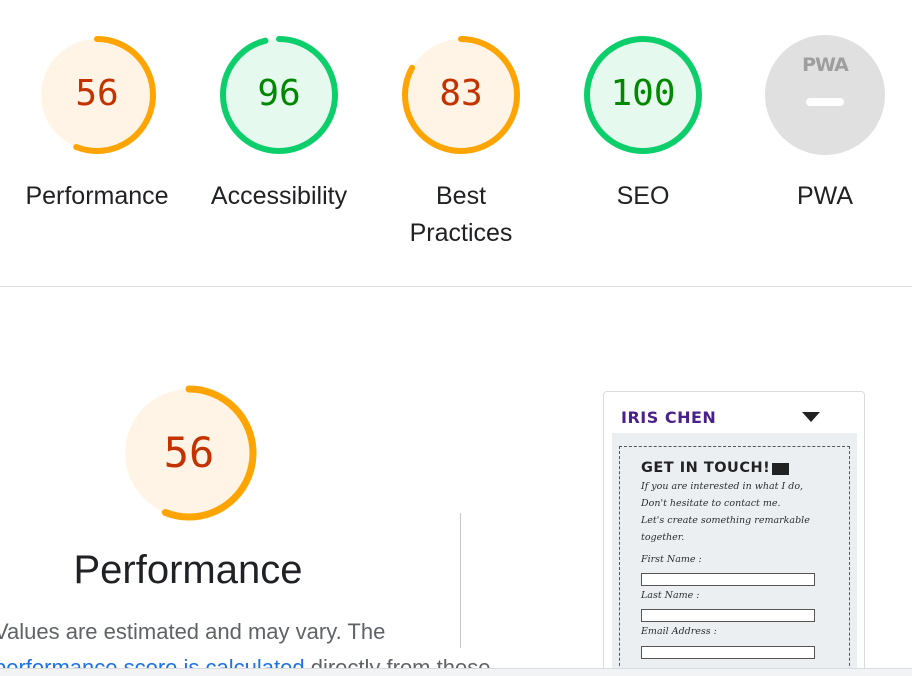  What do you see at coordinates (460, 580) in the screenshot?
I see `vertical-separator` at bounding box center [460, 580].